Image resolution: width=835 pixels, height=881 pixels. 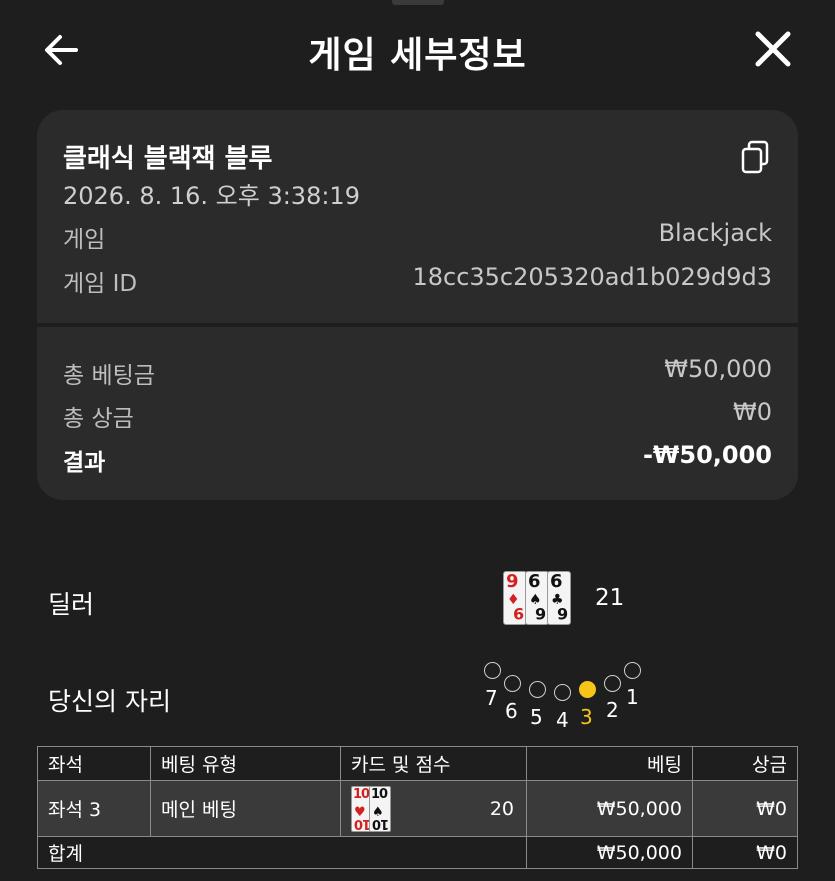 What do you see at coordinates (536, 717) in the screenshot?
I see `seat-number: 5` at bounding box center [536, 717].